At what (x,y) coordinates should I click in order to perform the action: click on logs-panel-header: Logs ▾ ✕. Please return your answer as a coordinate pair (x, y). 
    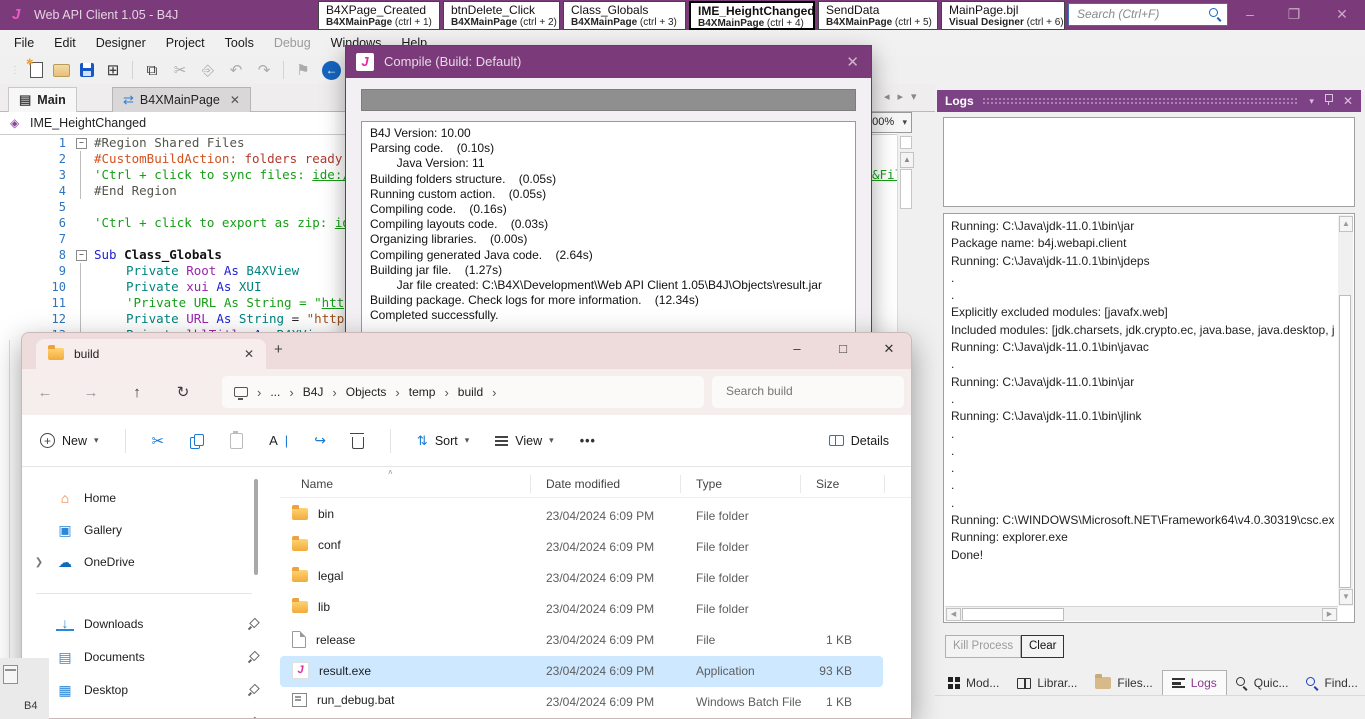
    Looking at the image, I should click on (1149, 101).